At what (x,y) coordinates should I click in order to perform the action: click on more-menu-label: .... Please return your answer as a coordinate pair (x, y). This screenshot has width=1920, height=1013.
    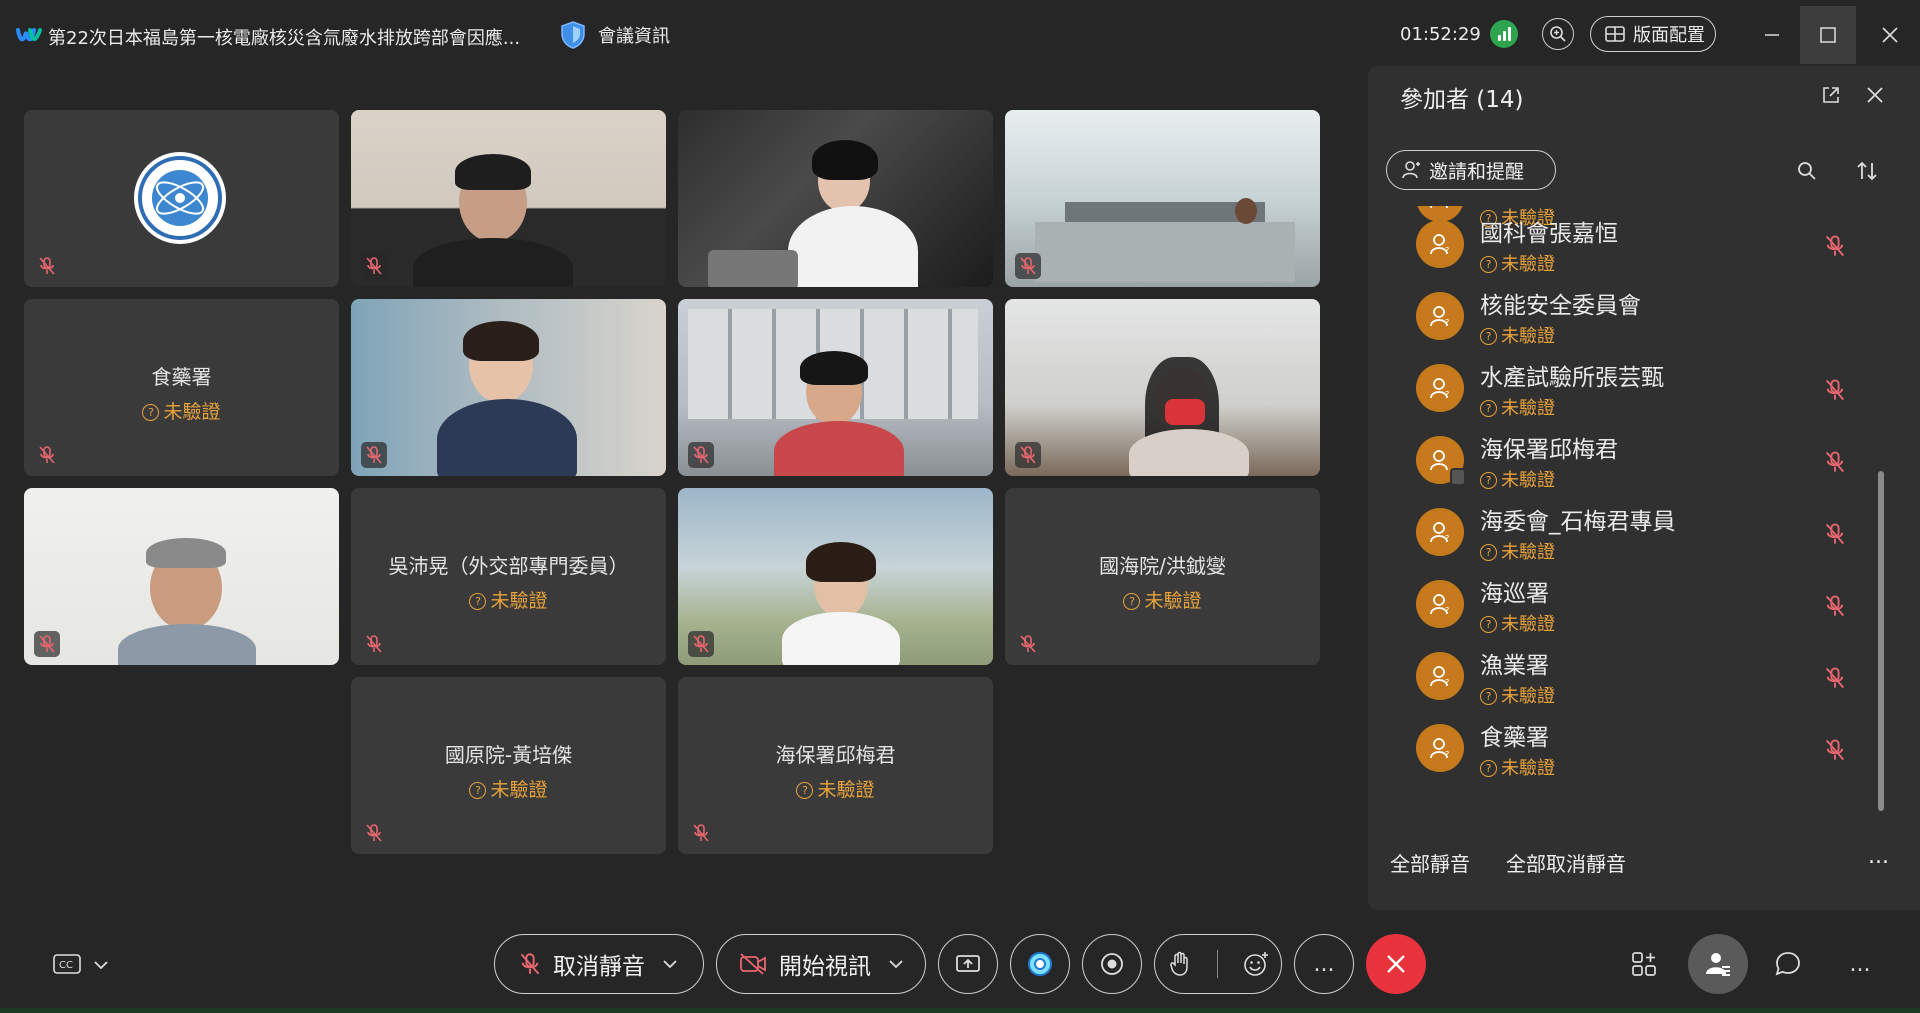
    Looking at the image, I should click on (1860, 964).